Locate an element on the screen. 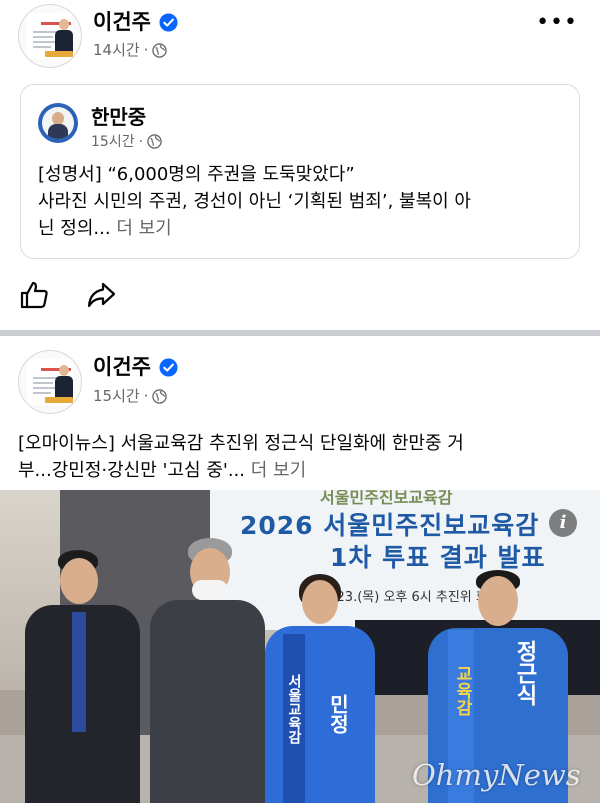  shared-text-line: 사라진 시민의 주권, 경선이 아닌 ‘기획된 범죄’, 불복이 아 is located at coordinates (254, 201).